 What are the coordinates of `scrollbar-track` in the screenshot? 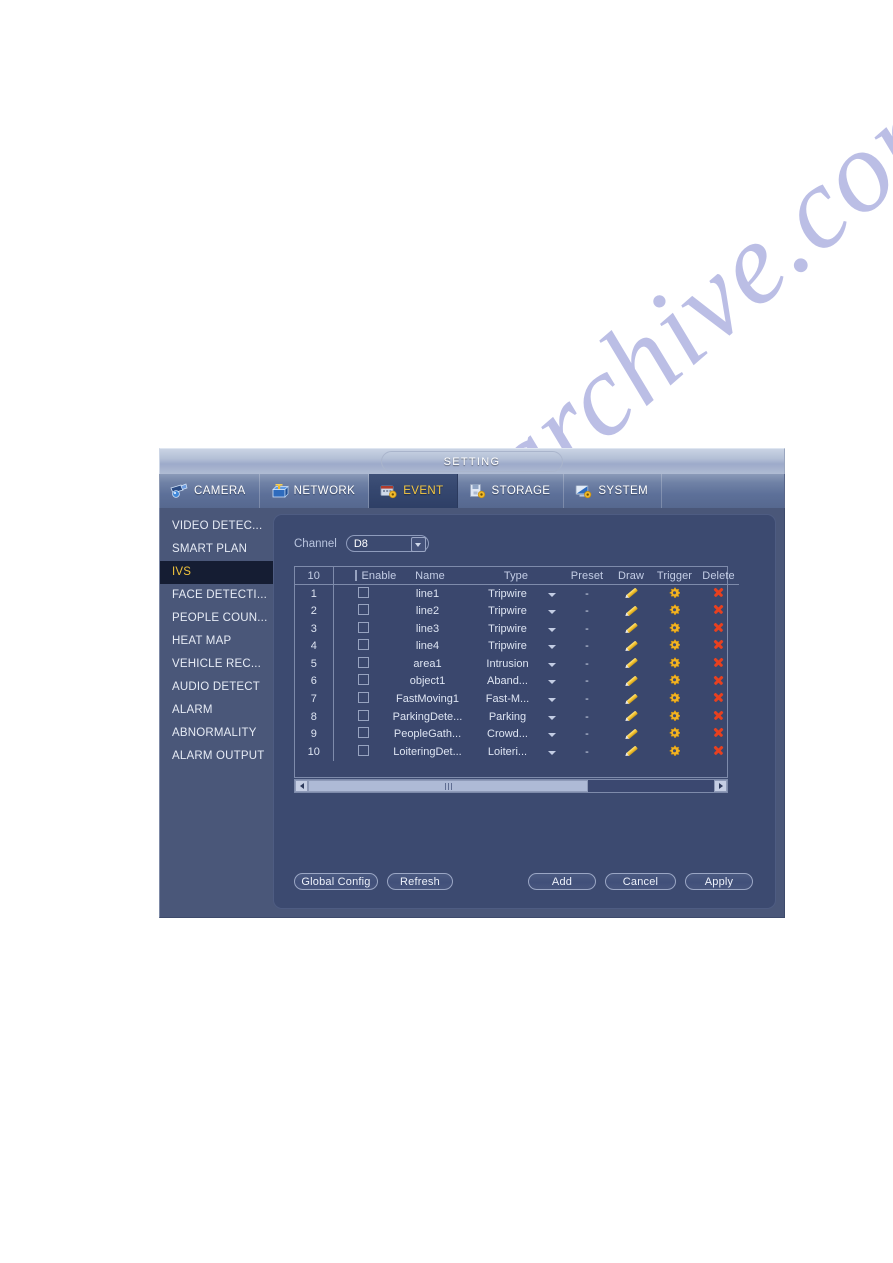 It's located at (511, 786).